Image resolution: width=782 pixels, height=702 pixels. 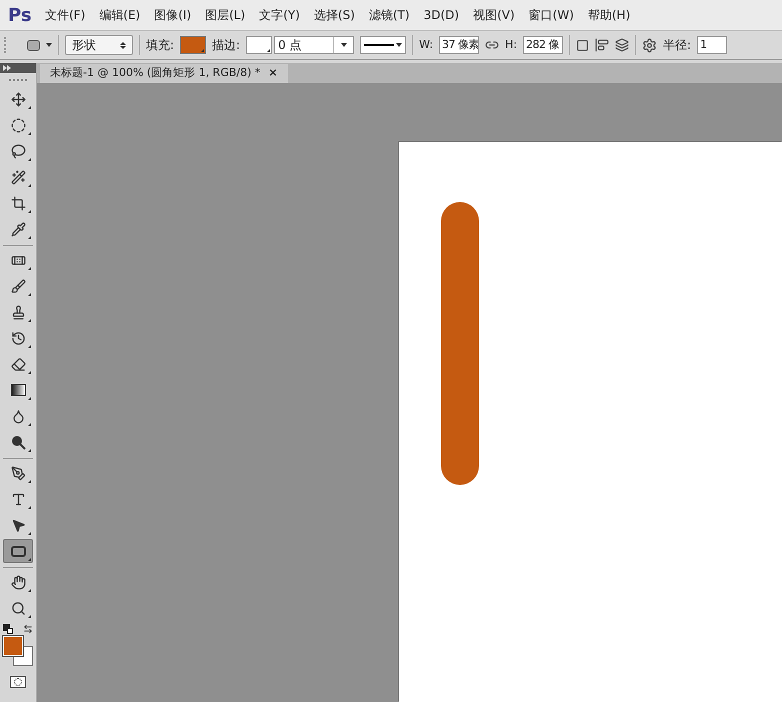 What do you see at coordinates (164, 73) in the screenshot?
I see `document-tab: 未标题-1 @ 100% (圆角矩形 1, RGB/8) * ×` at bounding box center [164, 73].